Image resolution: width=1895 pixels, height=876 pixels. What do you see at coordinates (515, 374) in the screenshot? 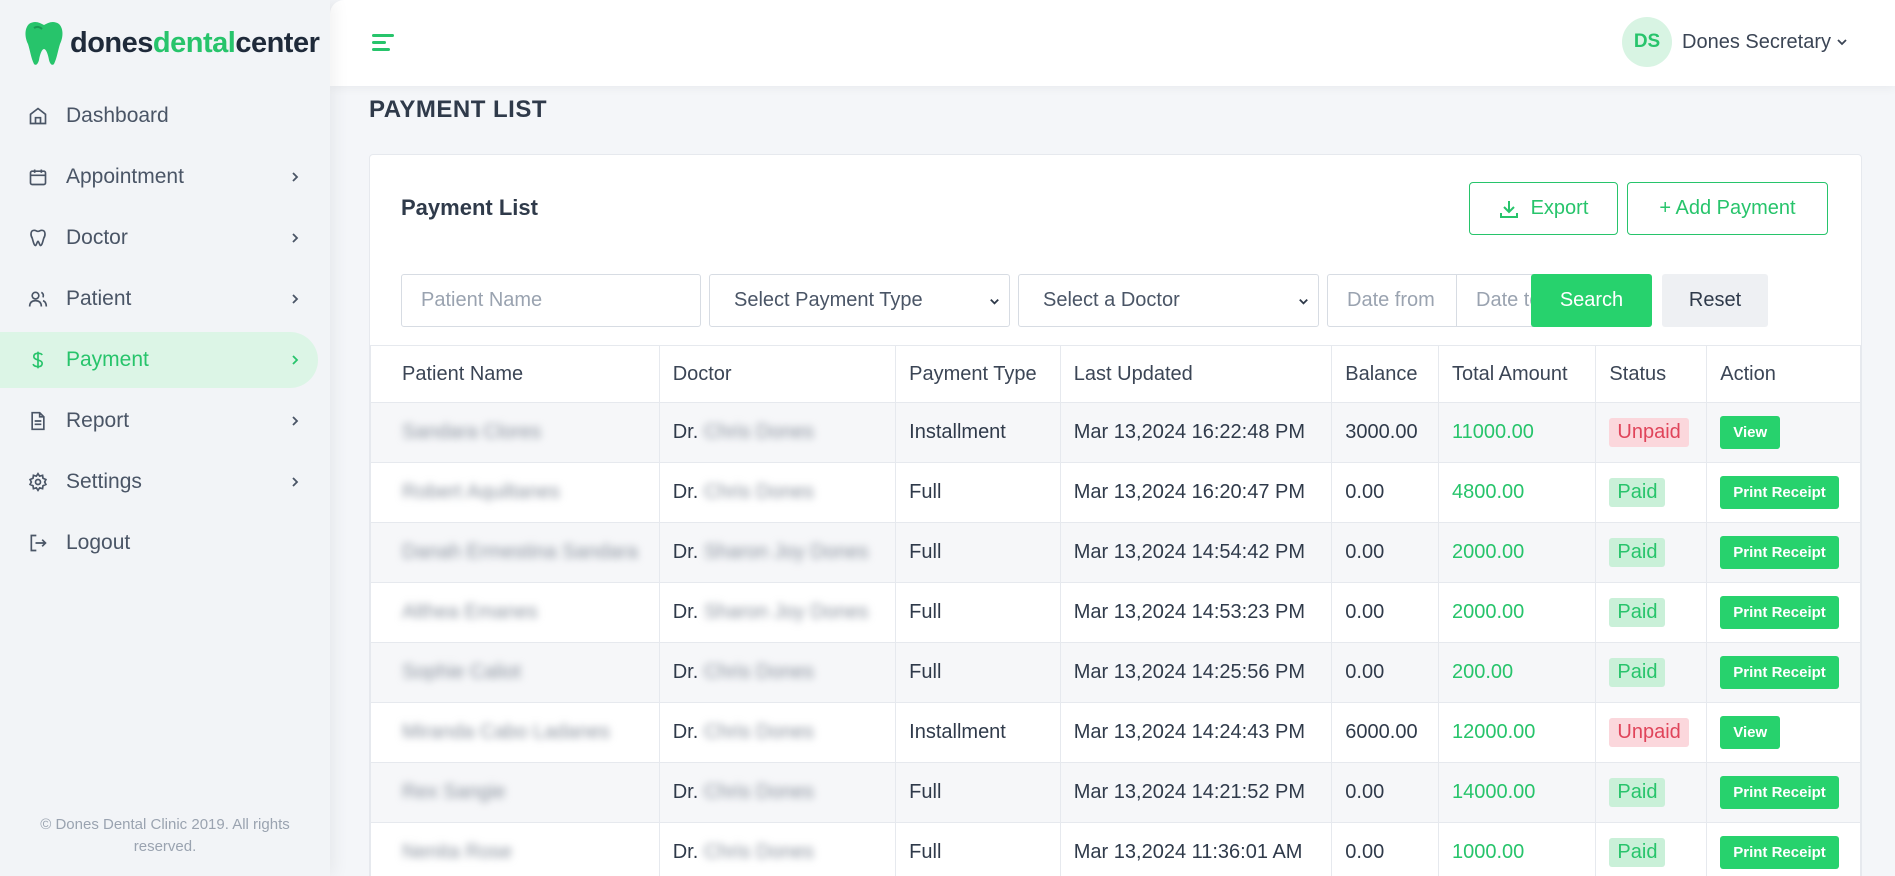
I see `col-header-patient: Patient Name` at bounding box center [515, 374].